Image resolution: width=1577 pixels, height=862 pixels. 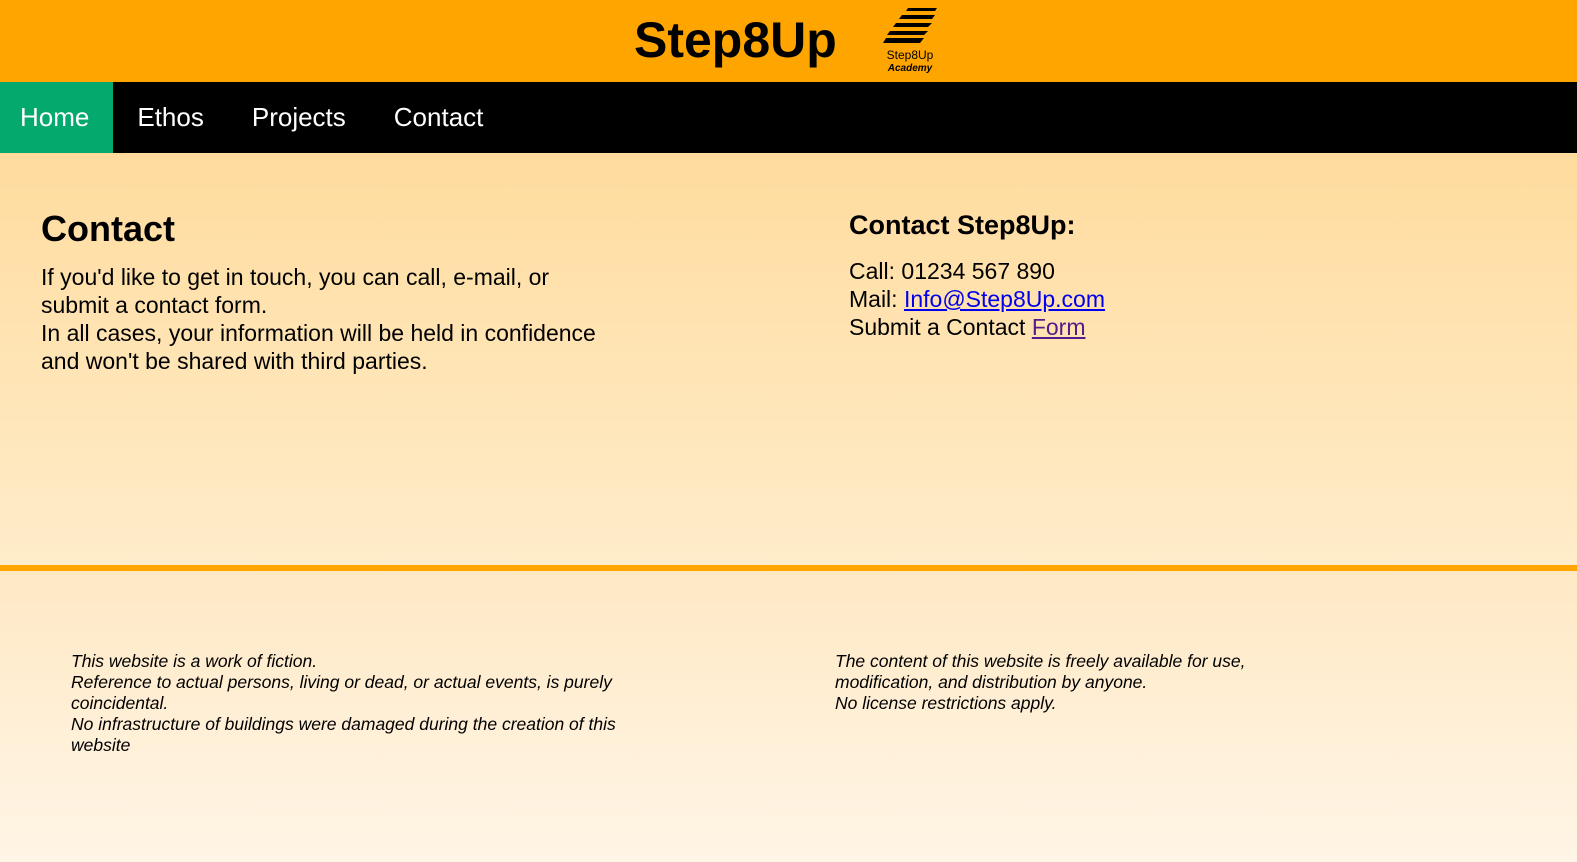 I want to click on mail-link: Info@Step8Up.com, so click(x=1004, y=299).